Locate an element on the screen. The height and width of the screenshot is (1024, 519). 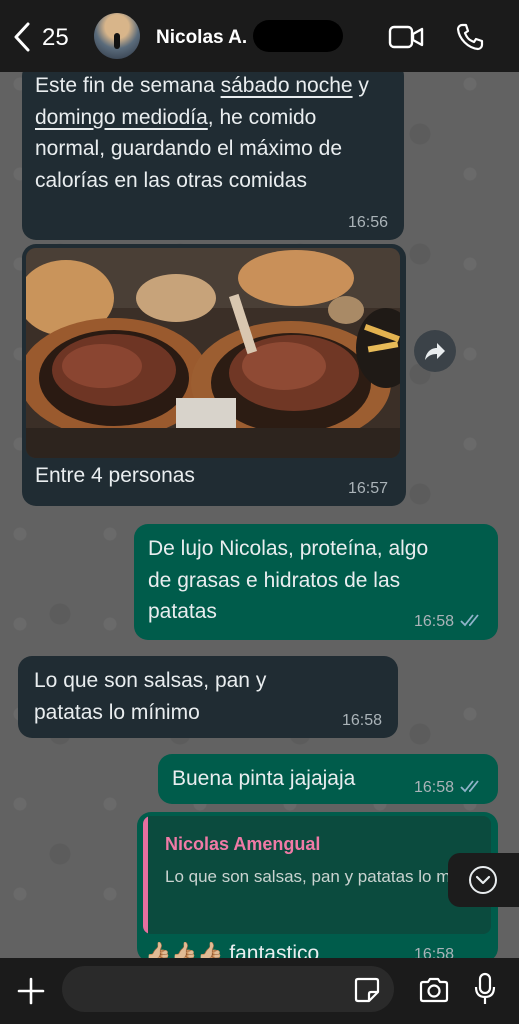
composer-bar is located at coordinates (259, 991).